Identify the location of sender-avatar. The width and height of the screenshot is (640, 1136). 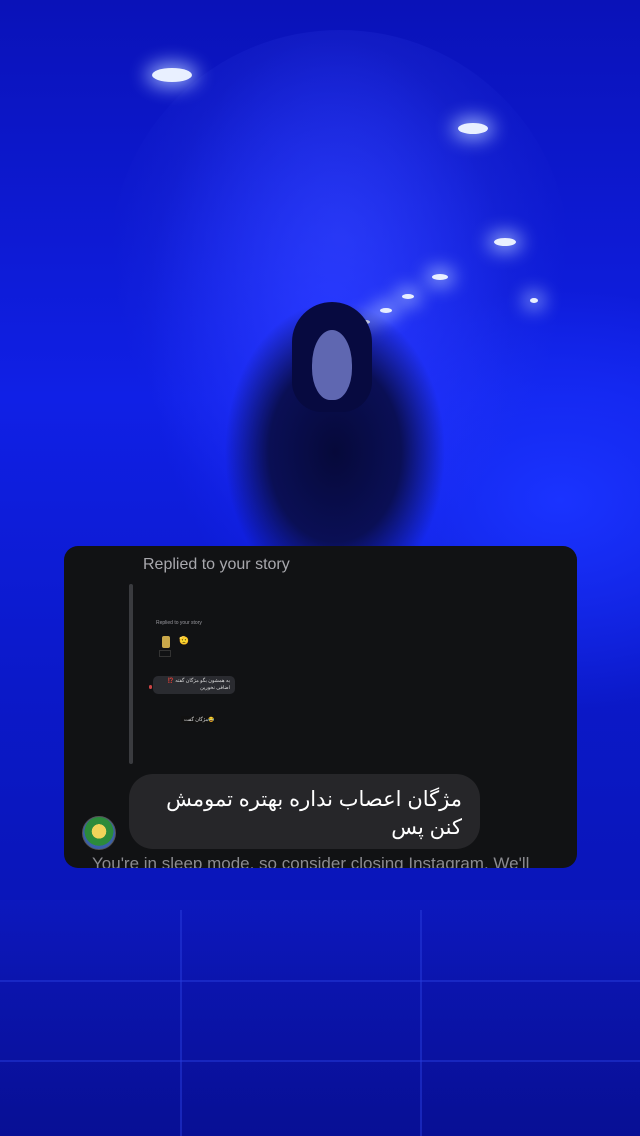
(99, 833).